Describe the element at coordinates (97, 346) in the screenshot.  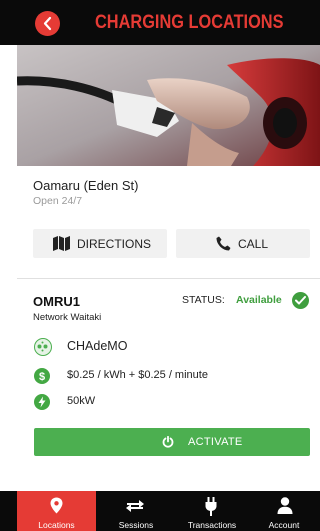
I see `connector-type: CHAdeMO` at that location.